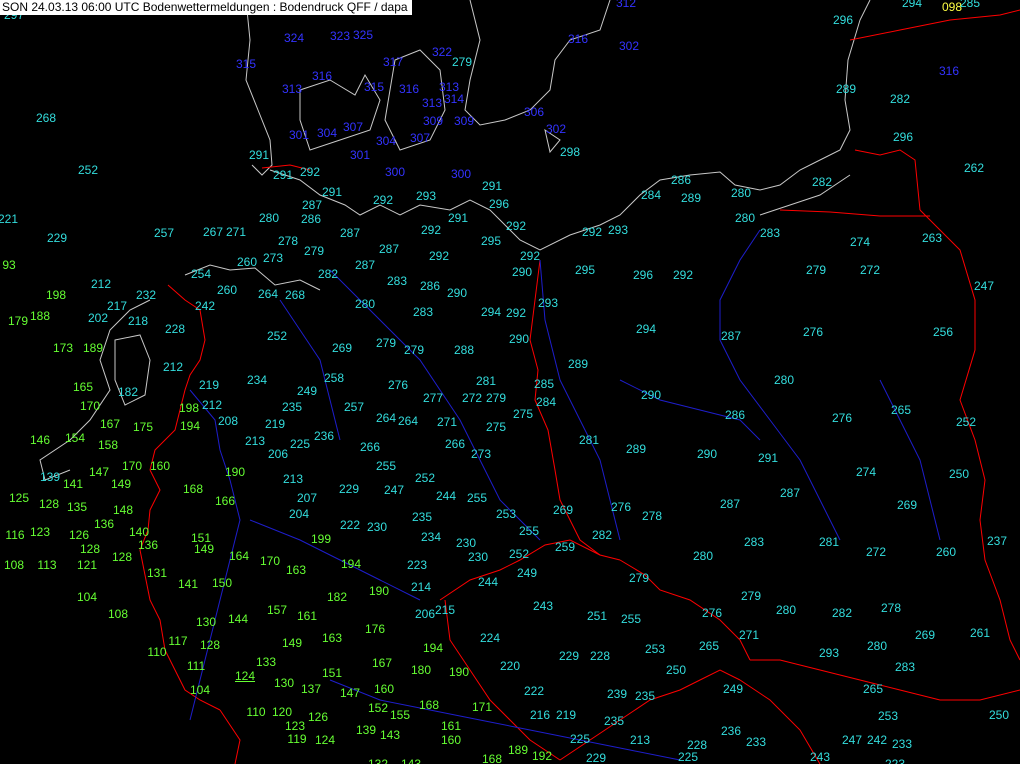  I want to click on station-value: 261, so click(980, 633).